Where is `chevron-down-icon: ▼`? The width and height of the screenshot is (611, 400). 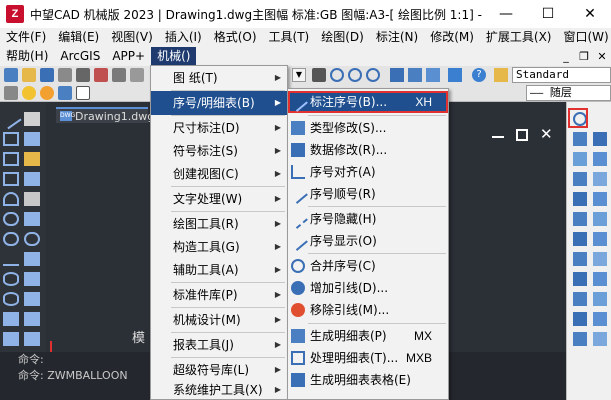
chevron-down-icon: ▼ is located at coordinates (299, 75).